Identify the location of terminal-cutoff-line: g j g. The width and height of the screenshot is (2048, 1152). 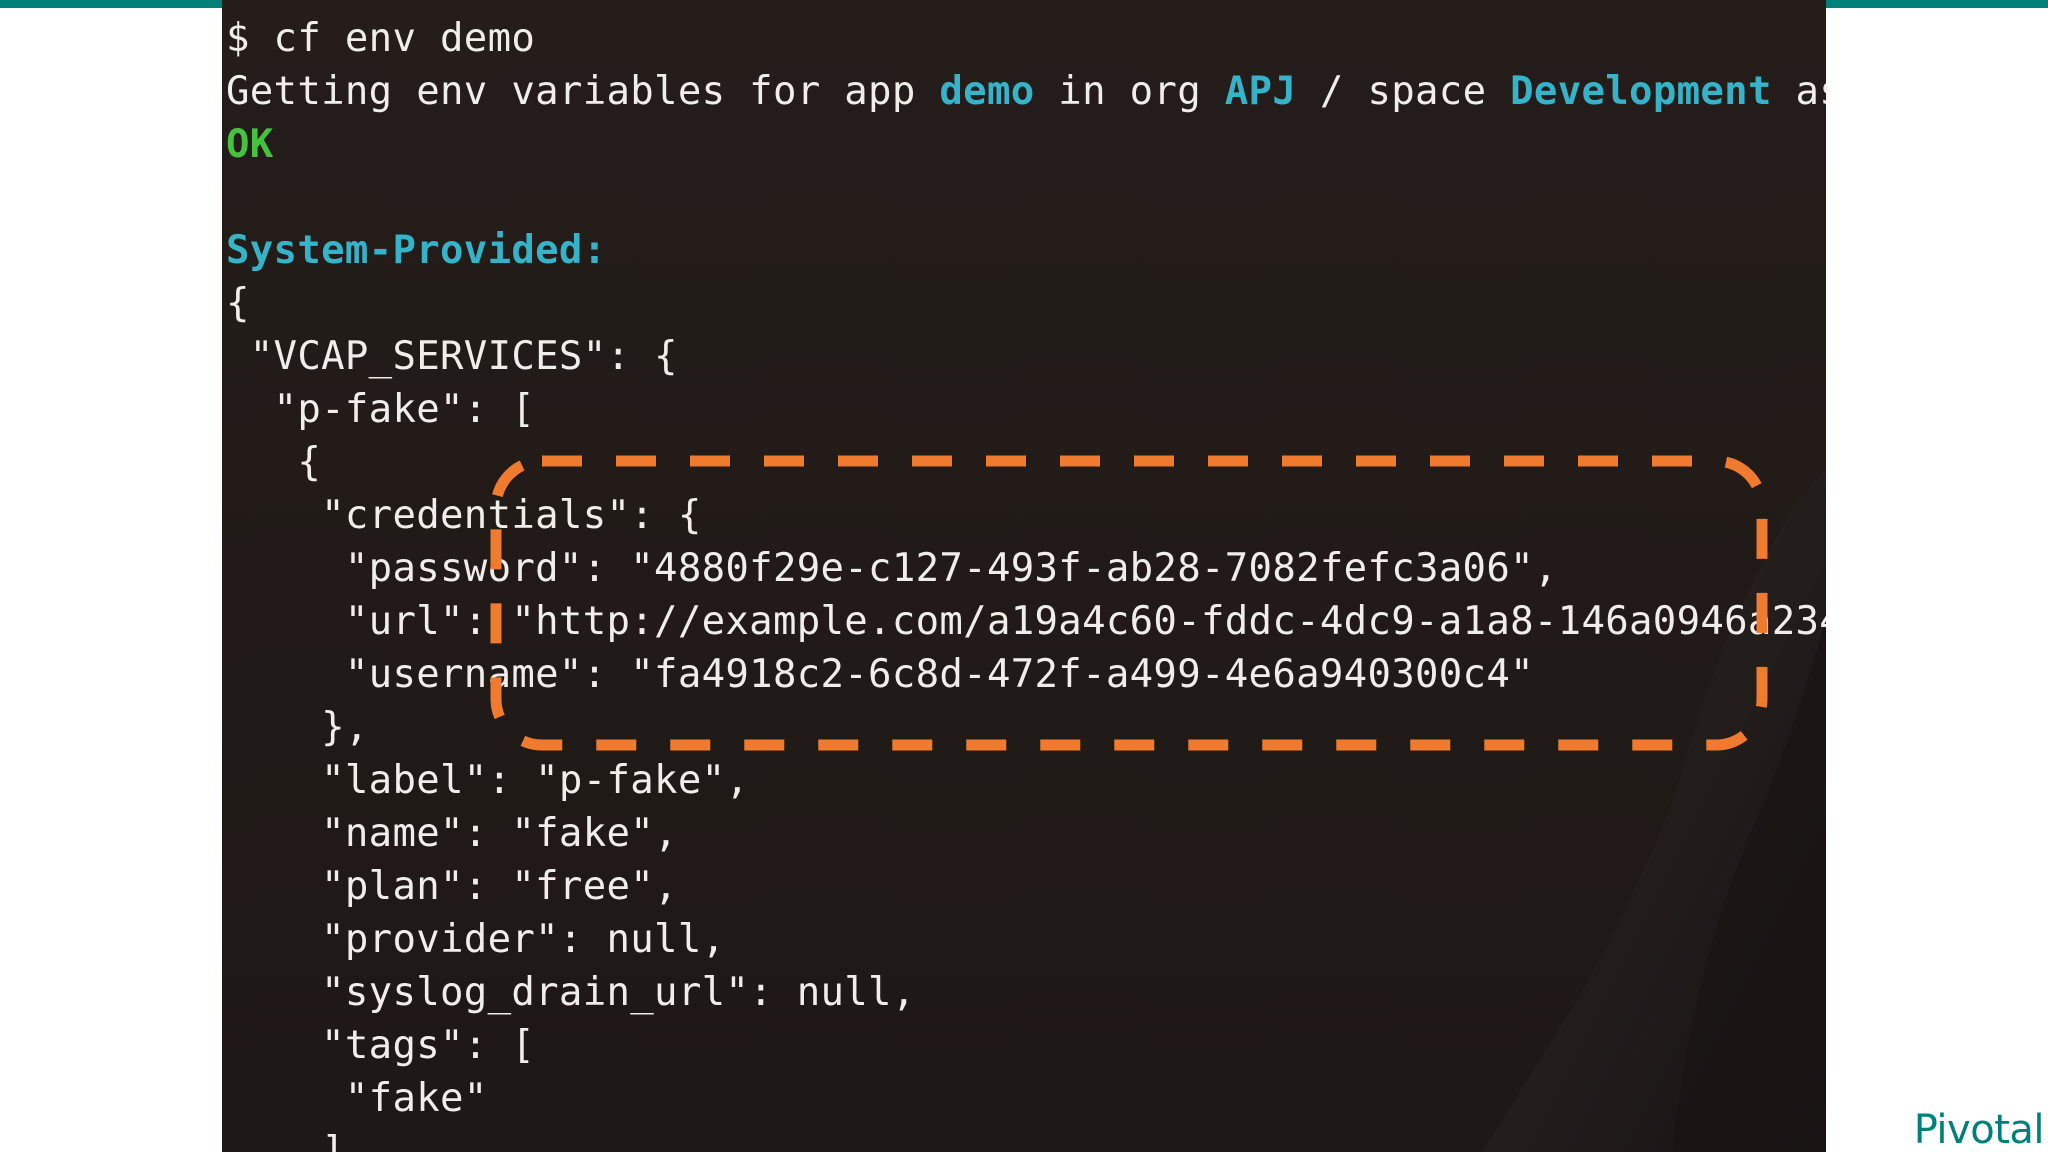
(1026, 8).